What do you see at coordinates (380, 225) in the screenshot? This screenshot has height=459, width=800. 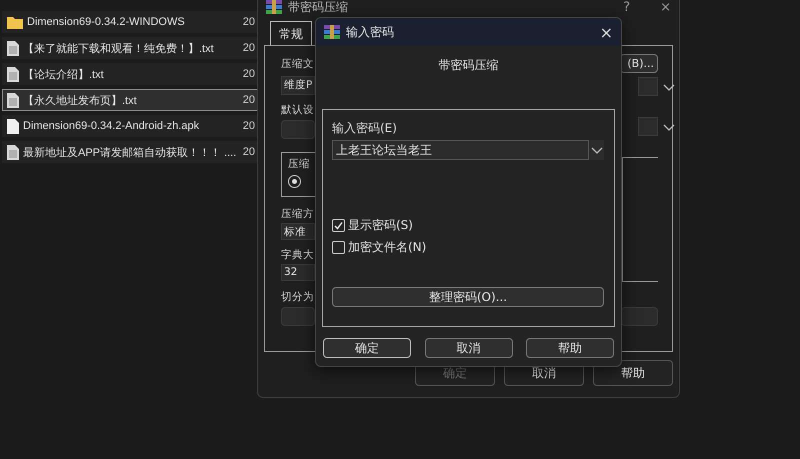 I see `checkbox-label: 显示密码(S)` at bounding box center [380, 225].